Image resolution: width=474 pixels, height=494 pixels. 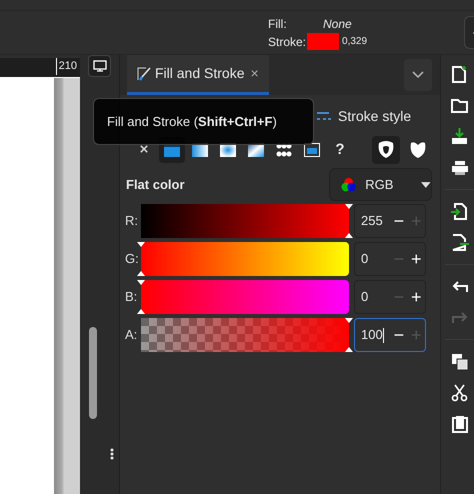 What do you see at coordinates (340, 150) in the screenshot?
I see `unset-paint-button: ?` at bounding box center [340, 150].